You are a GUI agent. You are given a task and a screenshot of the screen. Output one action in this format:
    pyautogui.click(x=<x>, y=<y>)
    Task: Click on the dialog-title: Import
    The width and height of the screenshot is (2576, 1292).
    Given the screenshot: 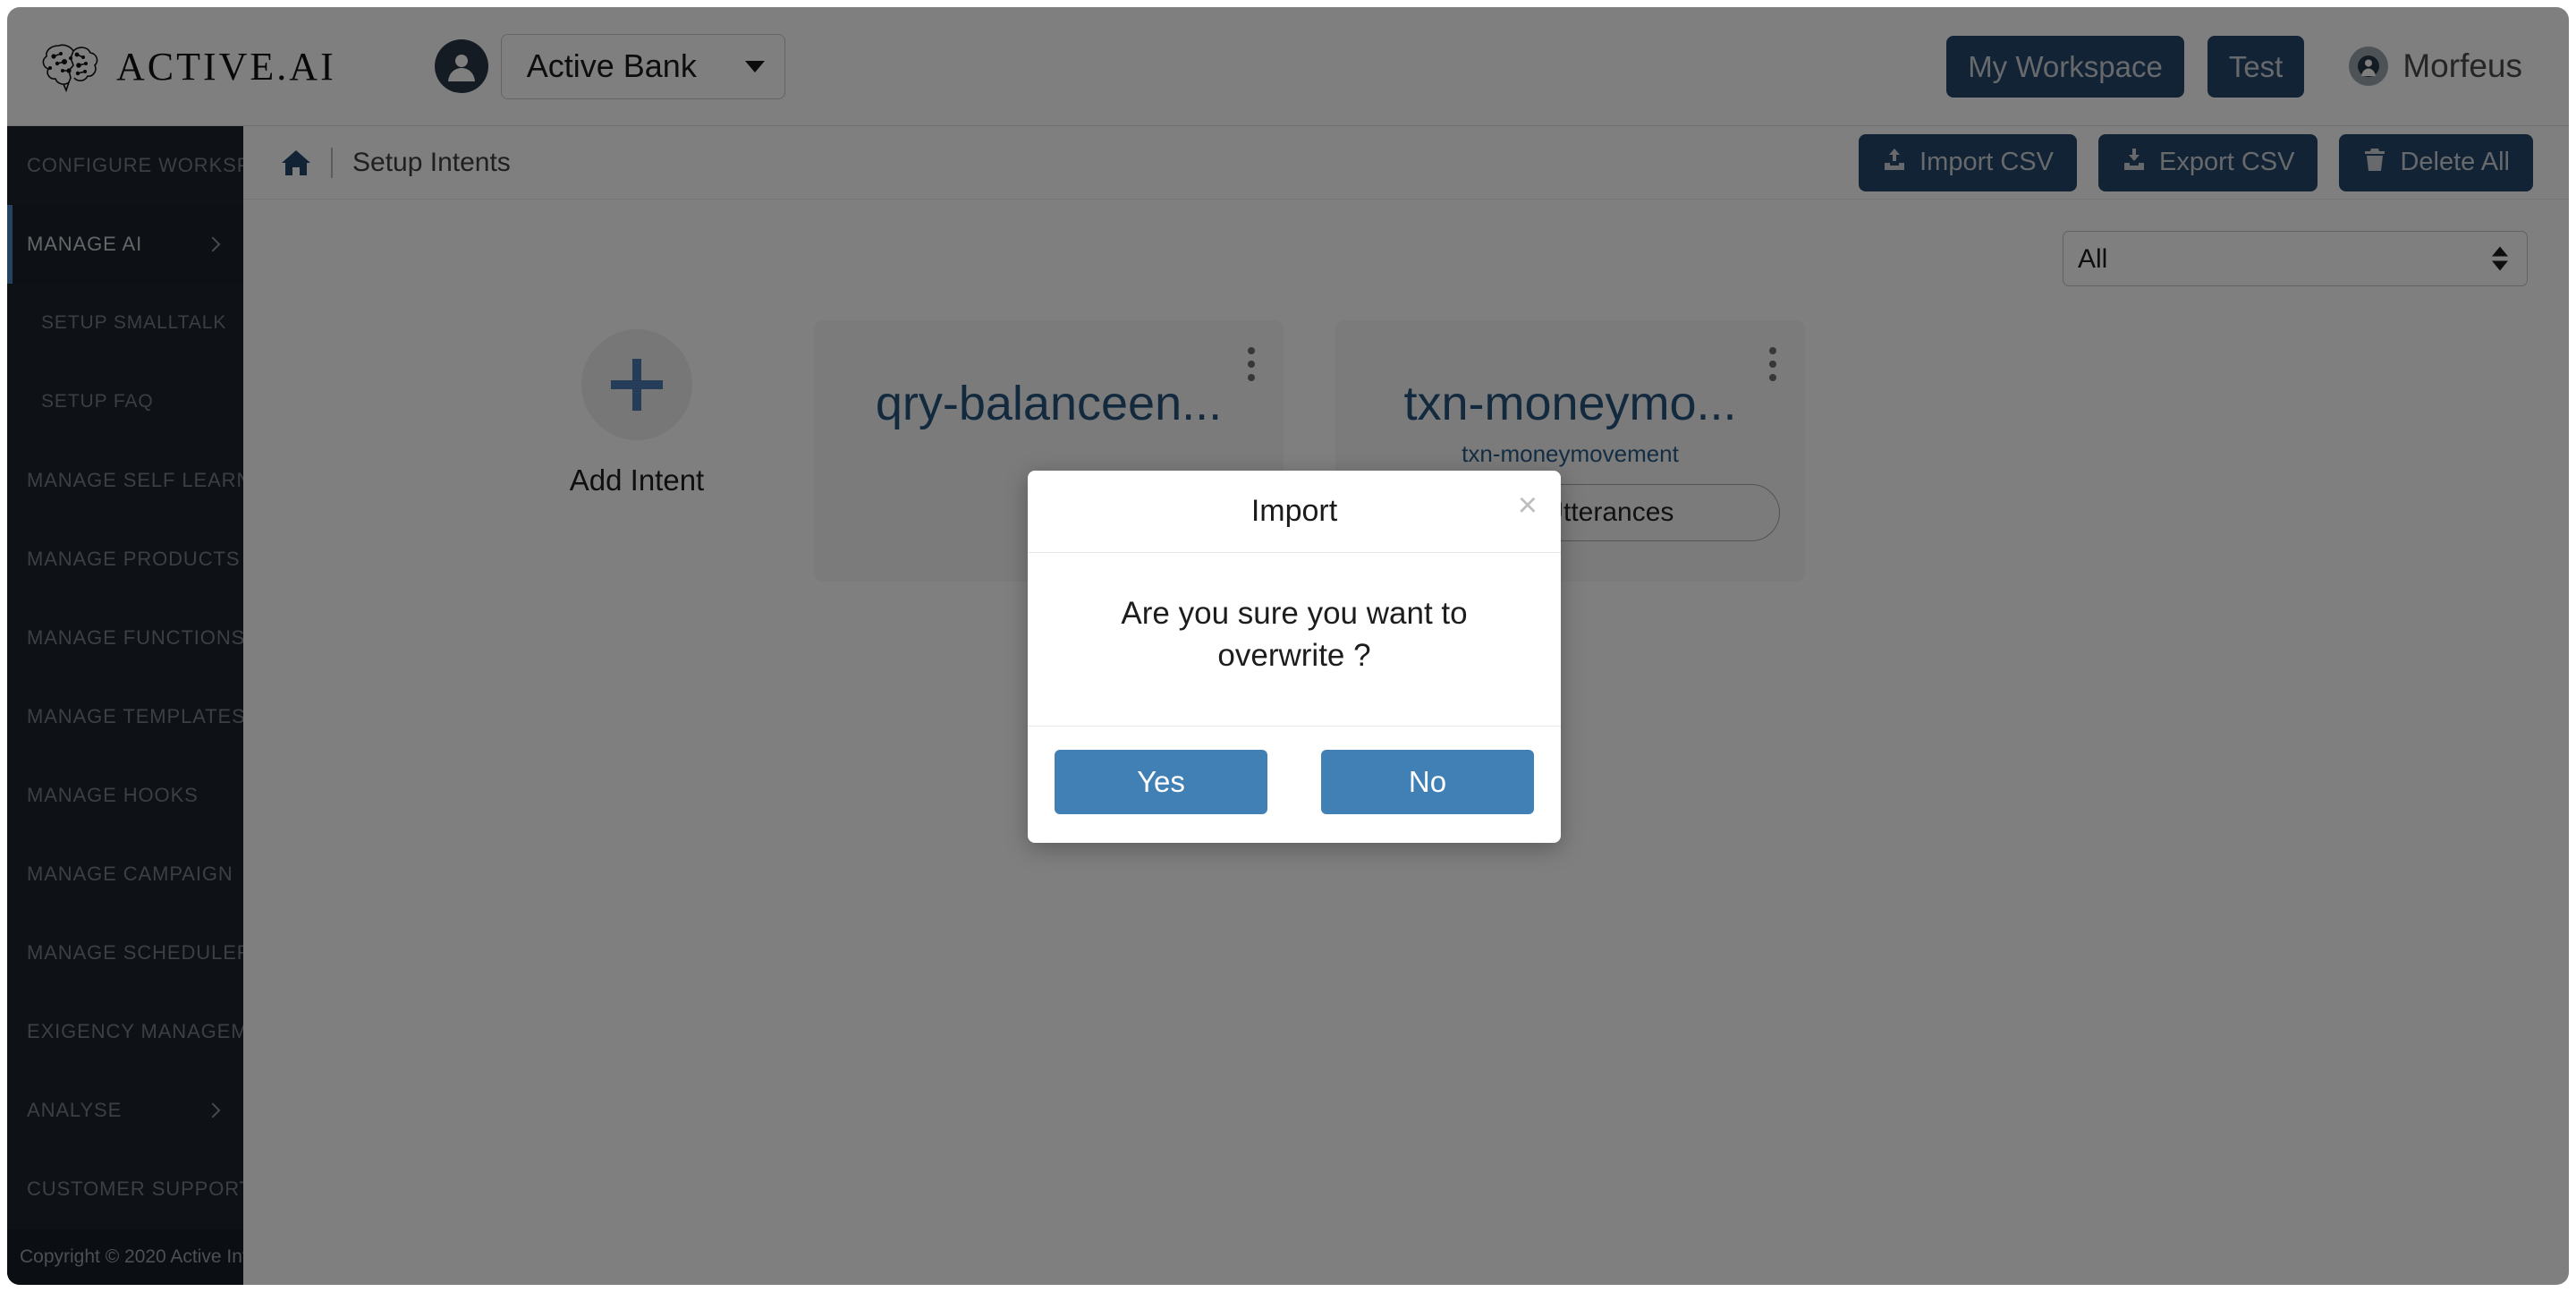 What is the action you would take?
    pyautogui.click(x=1294, y=511)
    